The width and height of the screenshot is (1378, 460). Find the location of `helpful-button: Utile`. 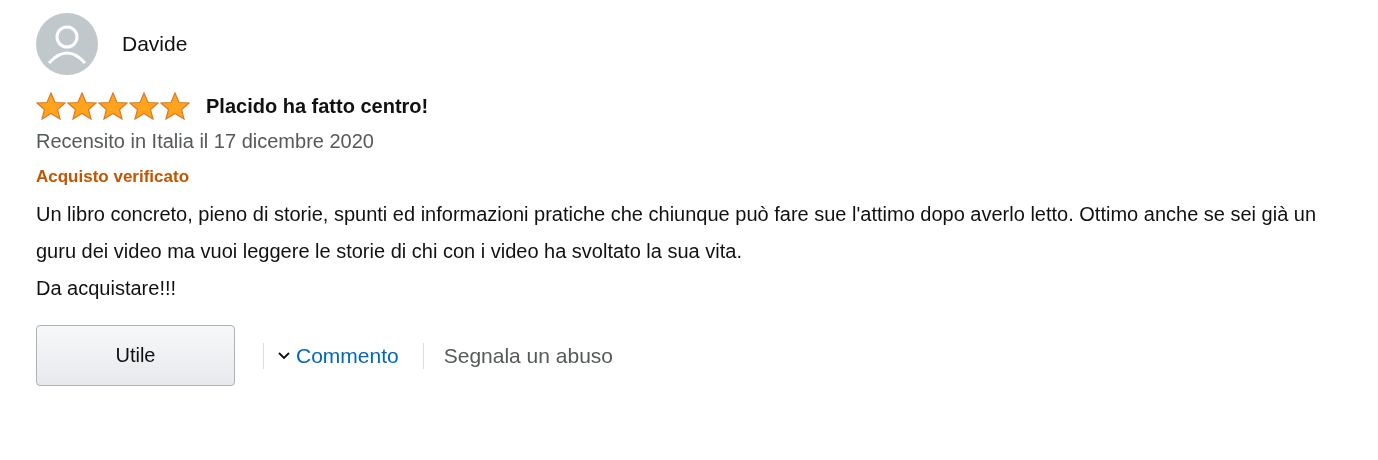

helpful-button: Utile is located at coordinates (135, 355).